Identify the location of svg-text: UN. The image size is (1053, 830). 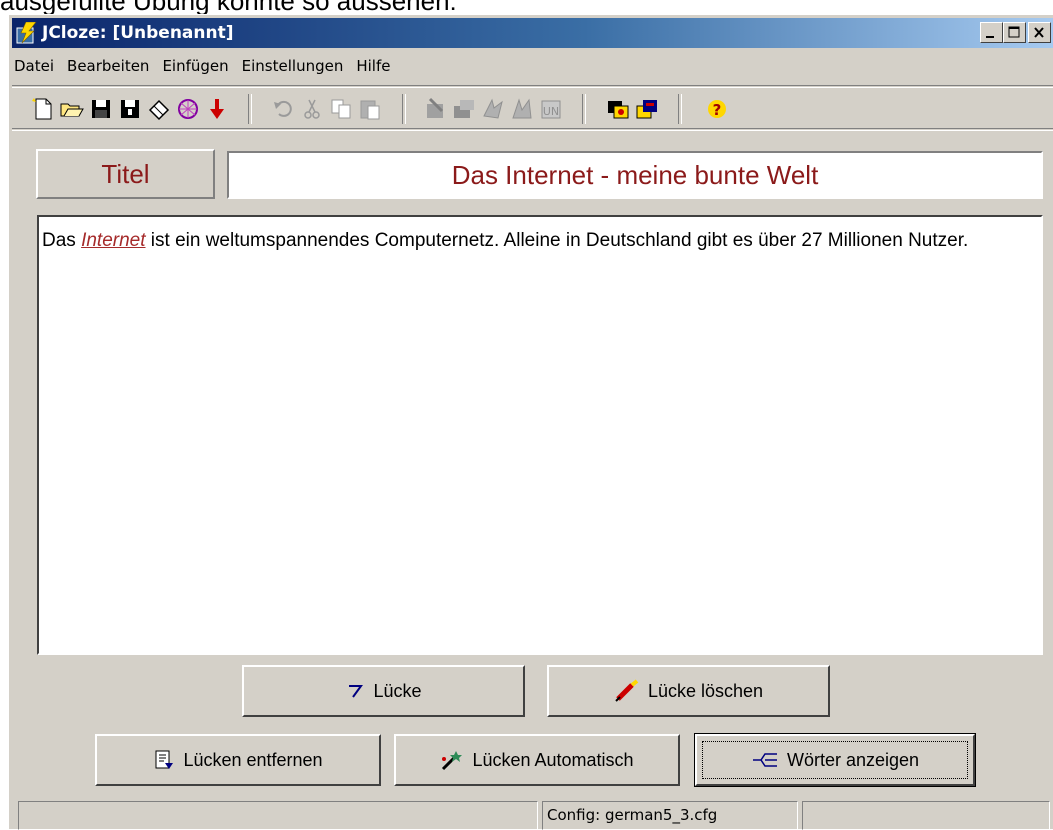
(551, 111).